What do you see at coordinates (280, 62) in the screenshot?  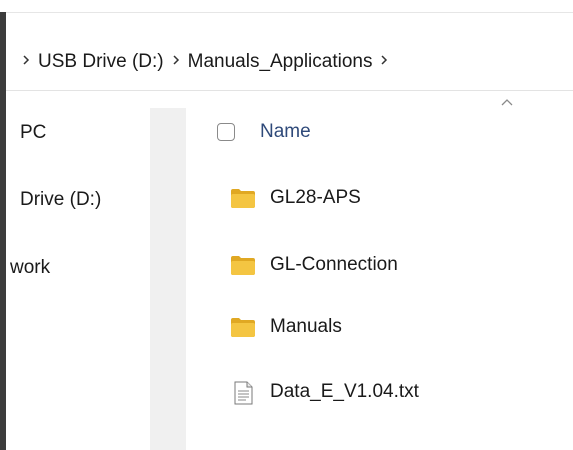 I see `breadcrumb-item-manuals-applications: Manuals_Applications` at bounding box center [280, 62].